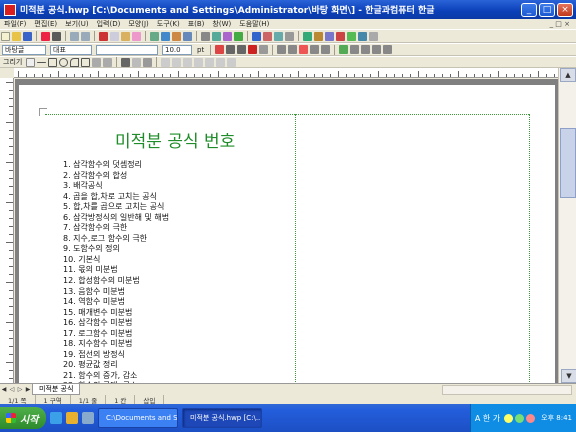  I want to click on bold-icon, so click(220, 49).